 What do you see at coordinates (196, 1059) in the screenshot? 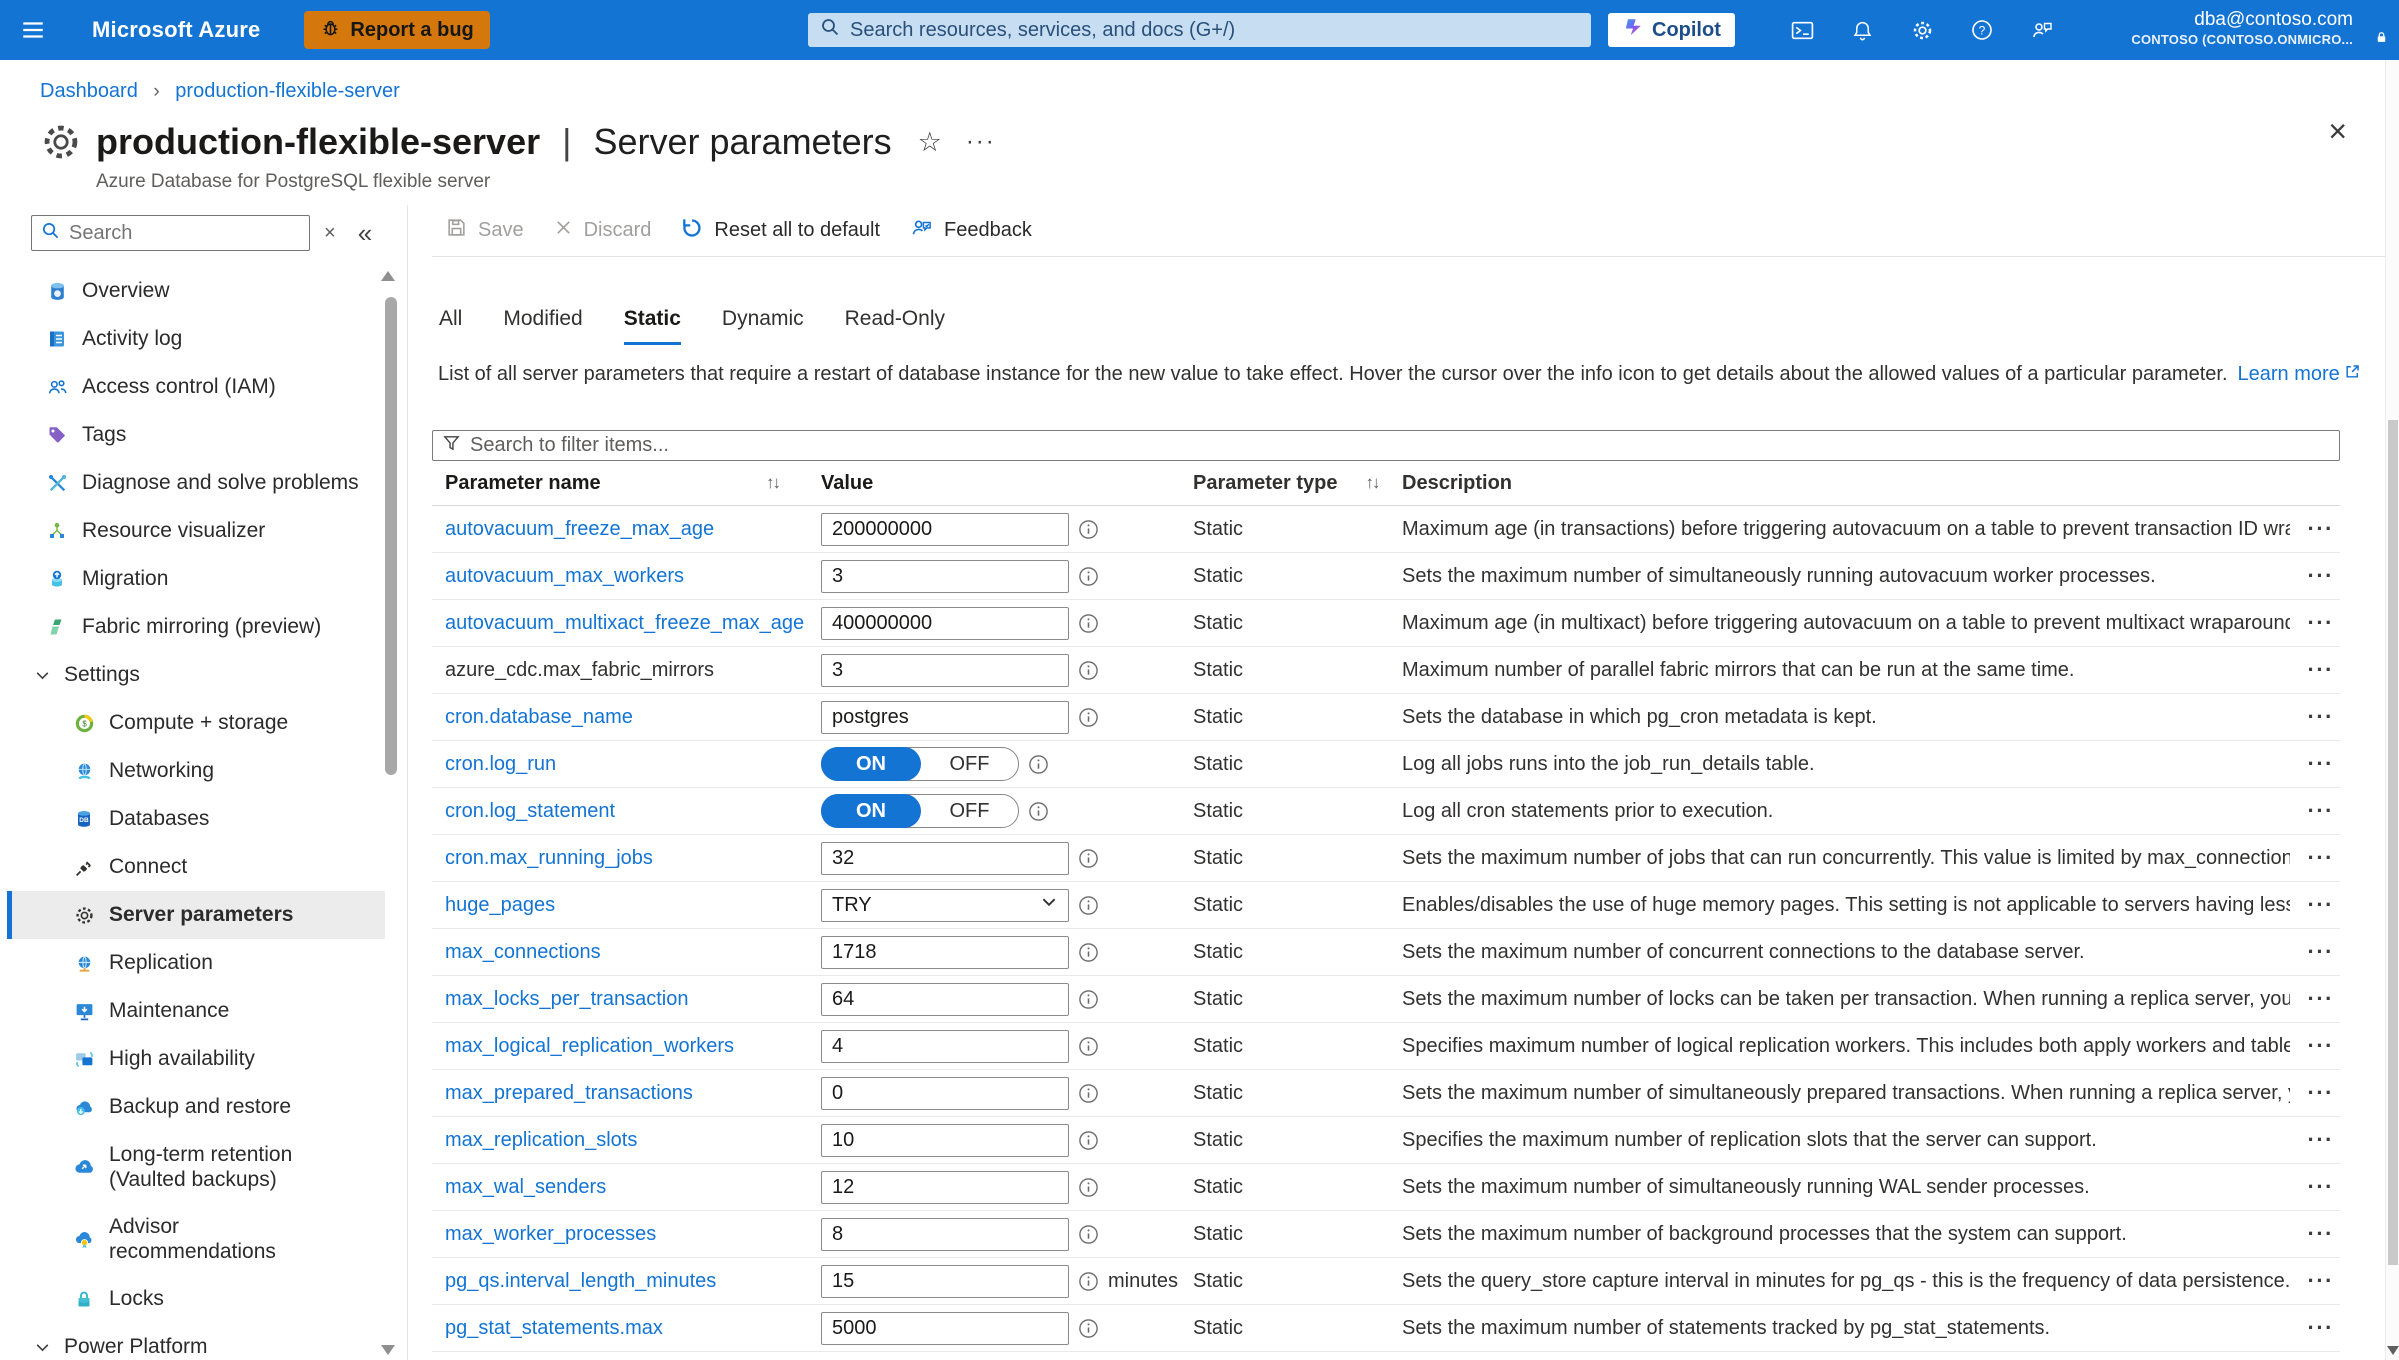
I see `sidebar-item-high-availability: High availability` at bounding box center [196, 1059].